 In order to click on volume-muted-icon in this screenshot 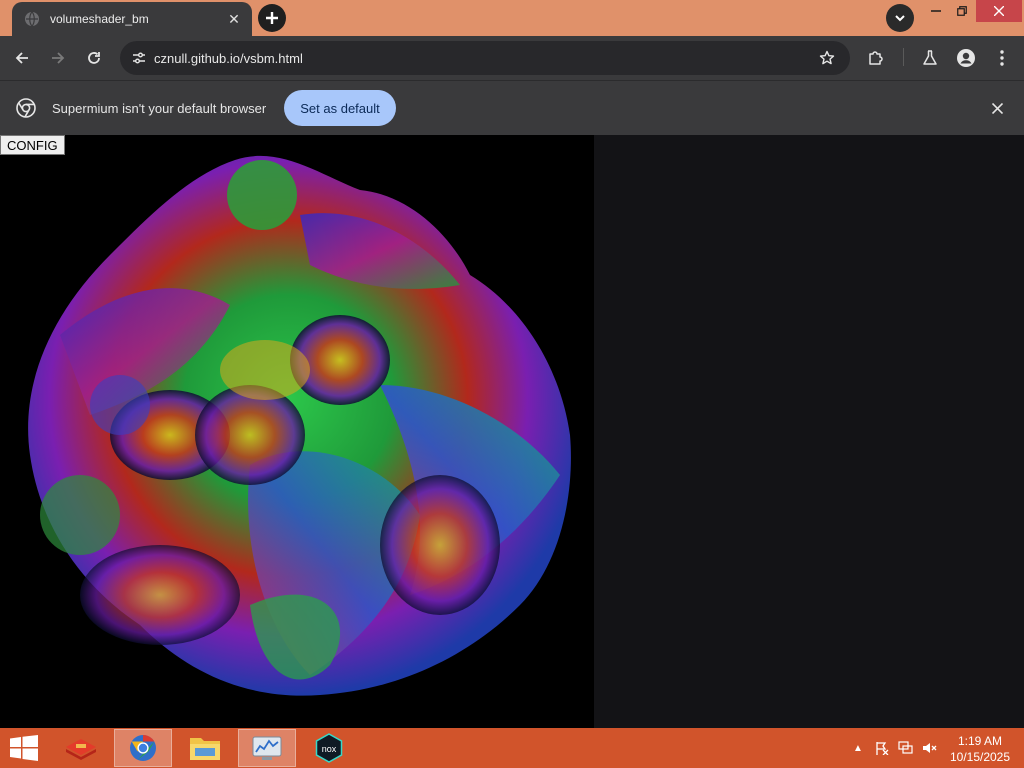, I will do `click(930, 748)`.